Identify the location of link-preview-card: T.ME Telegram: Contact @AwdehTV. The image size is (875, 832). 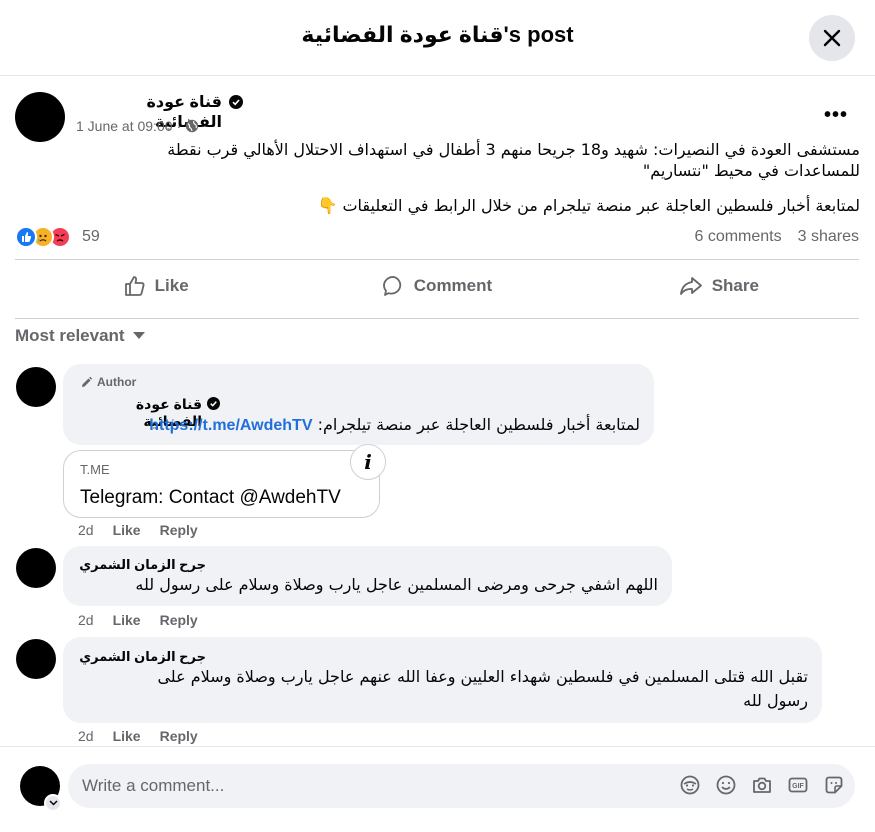
(221, 484).